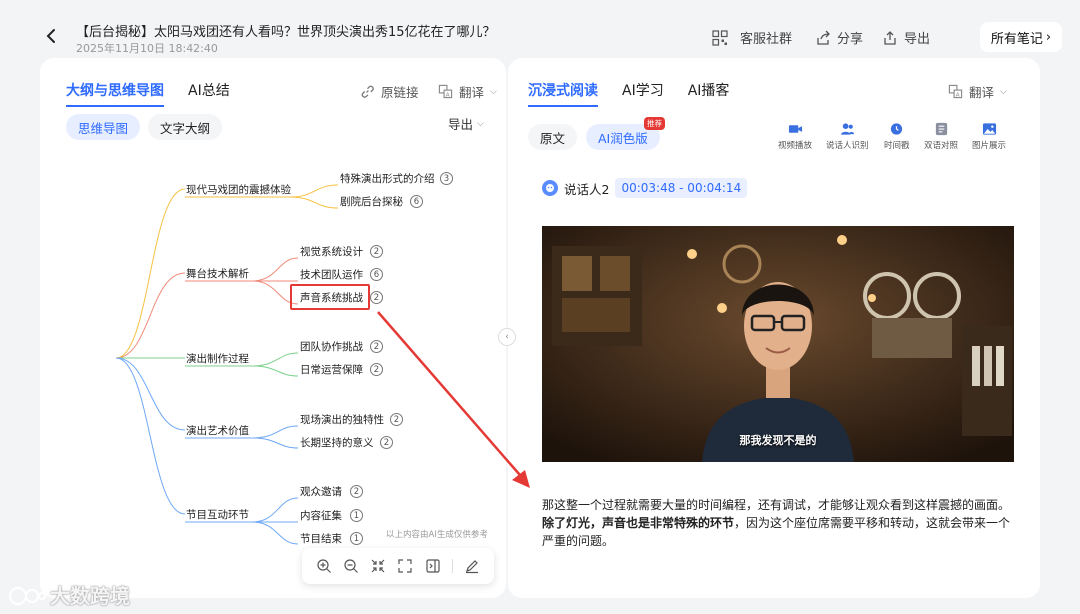 The image size is (1080, 614). I want to click on zoom-out-icon, so click(351, 566).